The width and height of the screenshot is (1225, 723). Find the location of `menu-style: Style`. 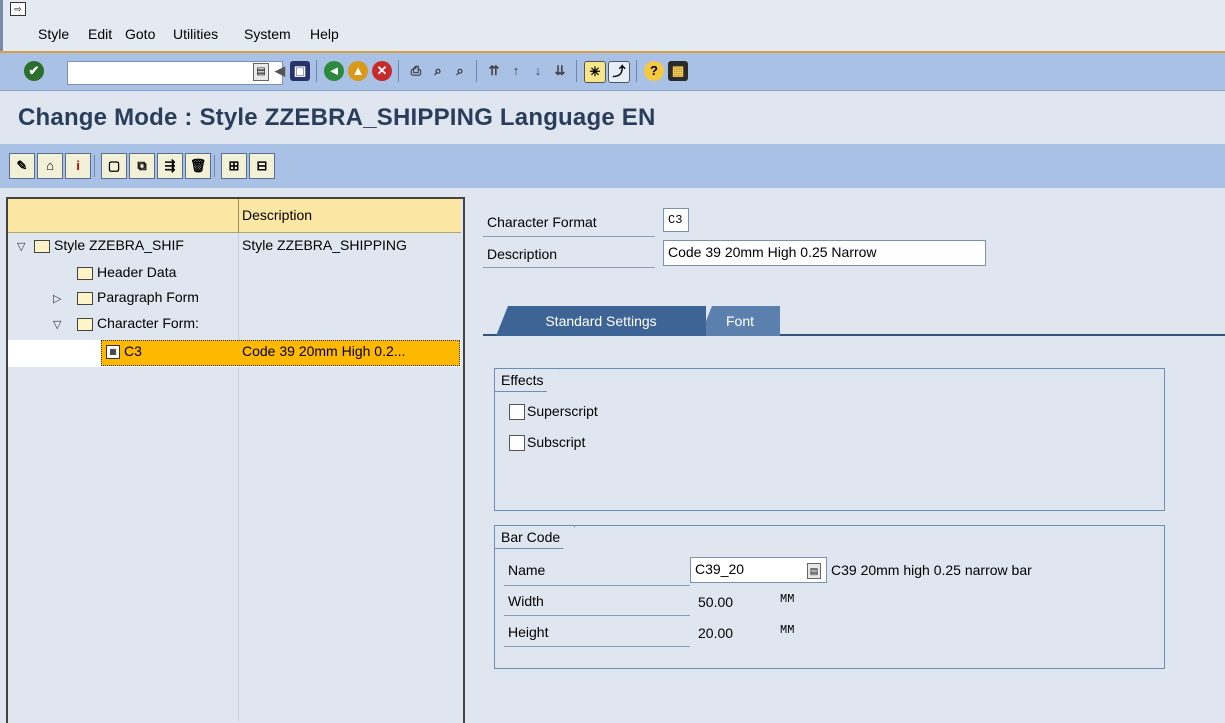

menu-style: Style is located at coordinates (53, 34).